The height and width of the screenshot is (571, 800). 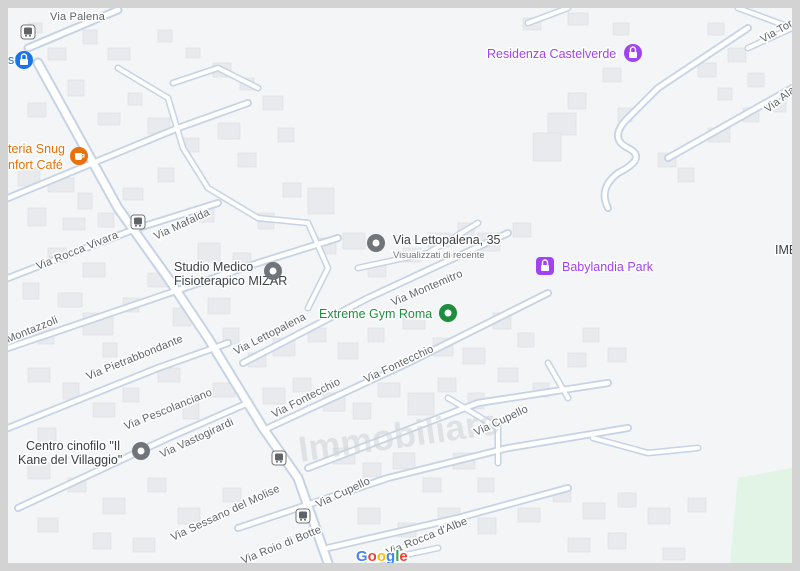 I want to click on cafe-label-line2: nfort Café, so click(x=36, y=165).